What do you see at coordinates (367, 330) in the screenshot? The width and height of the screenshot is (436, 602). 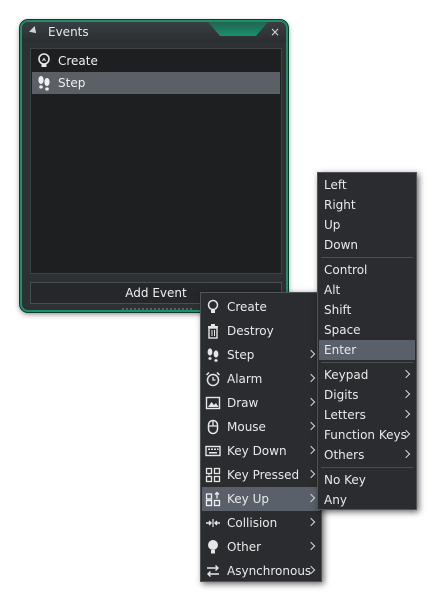 I see `submenu-item-space: Space` at bounding box center [367, 330].